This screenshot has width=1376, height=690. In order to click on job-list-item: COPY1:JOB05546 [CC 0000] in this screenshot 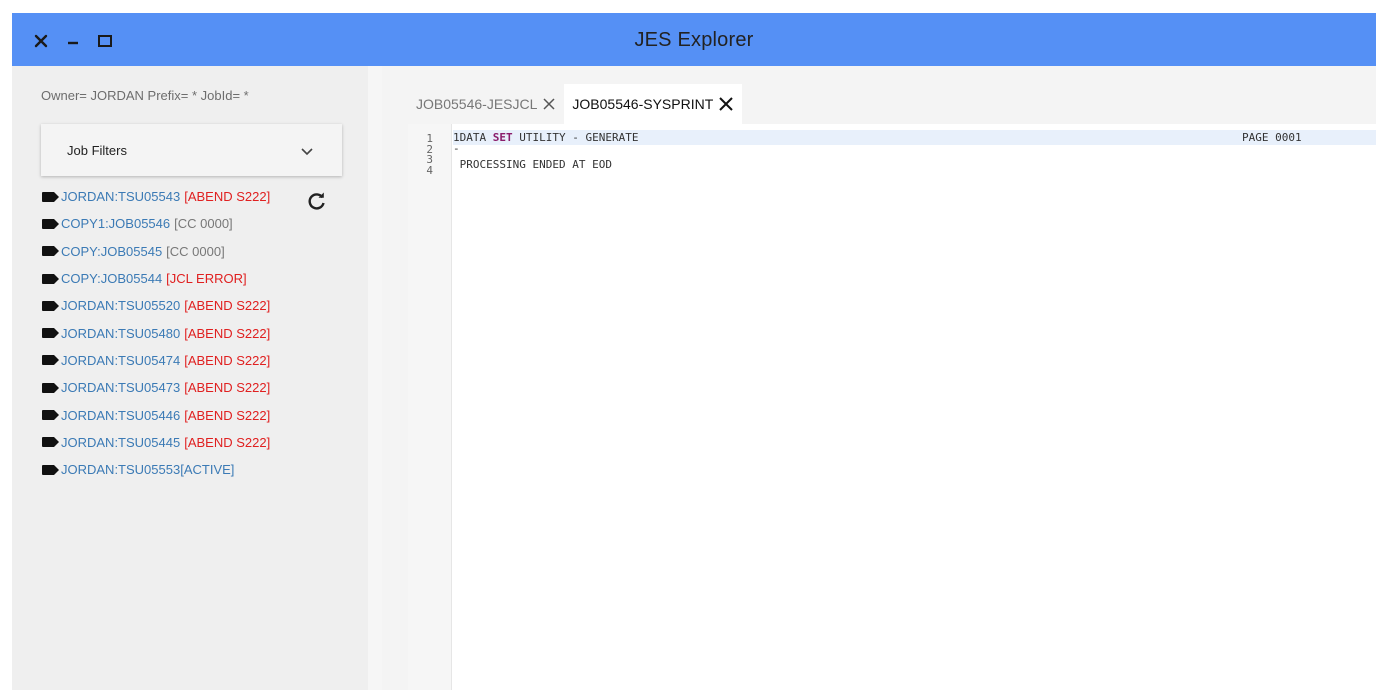, I will do `click(156, 223)`.